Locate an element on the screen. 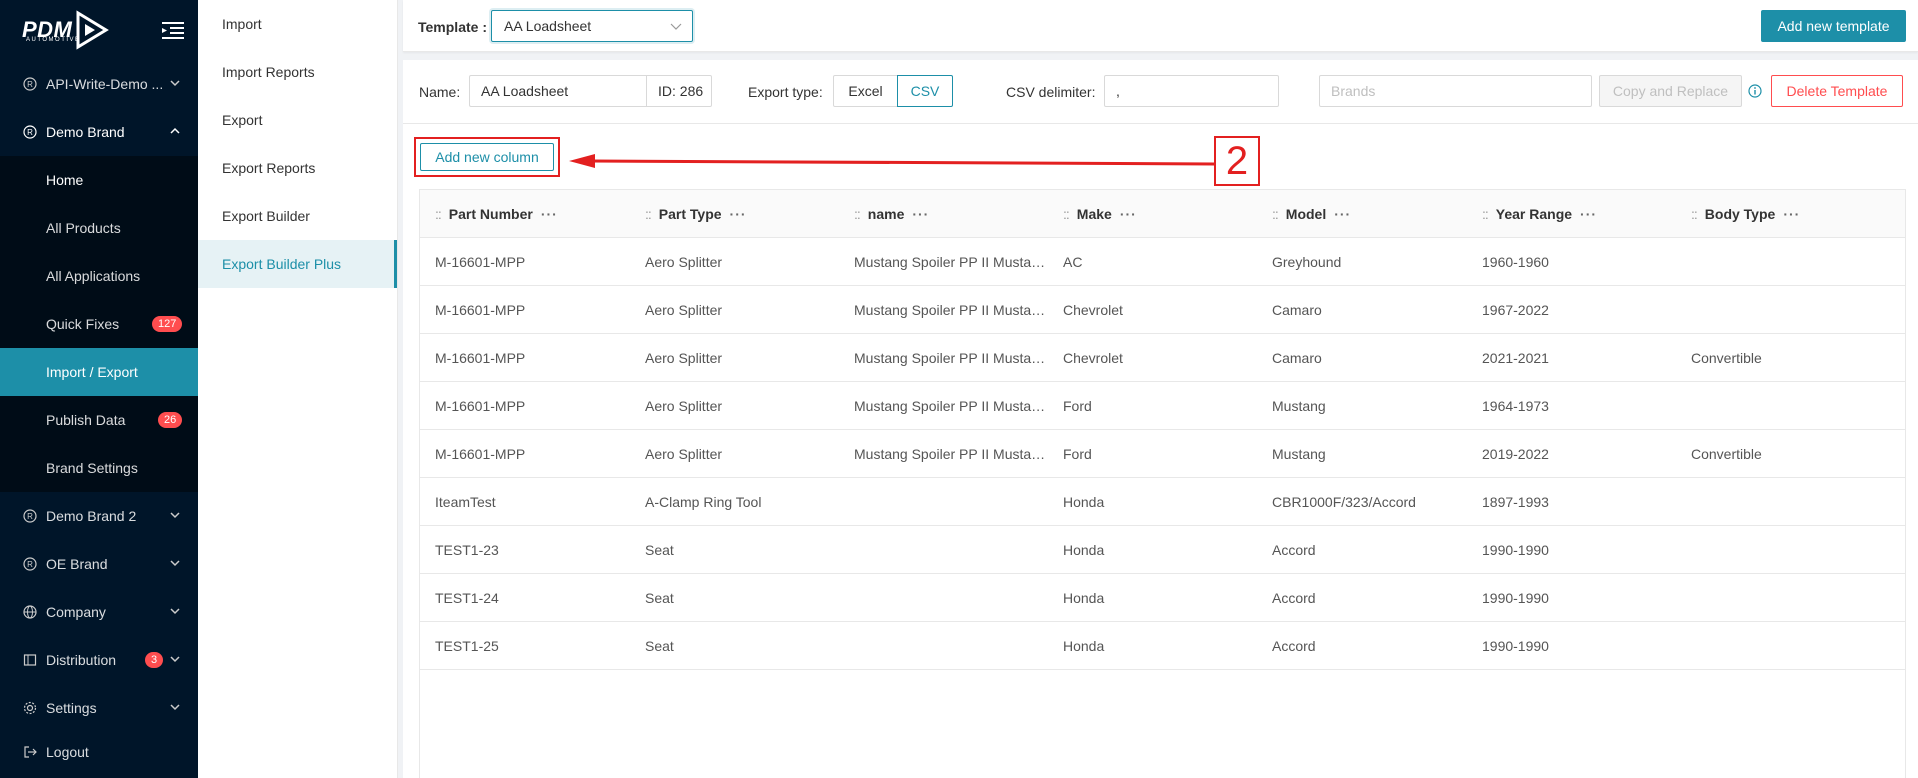  sidebar-sub-all-applications: All Applications is located at coordinates (99, 276).